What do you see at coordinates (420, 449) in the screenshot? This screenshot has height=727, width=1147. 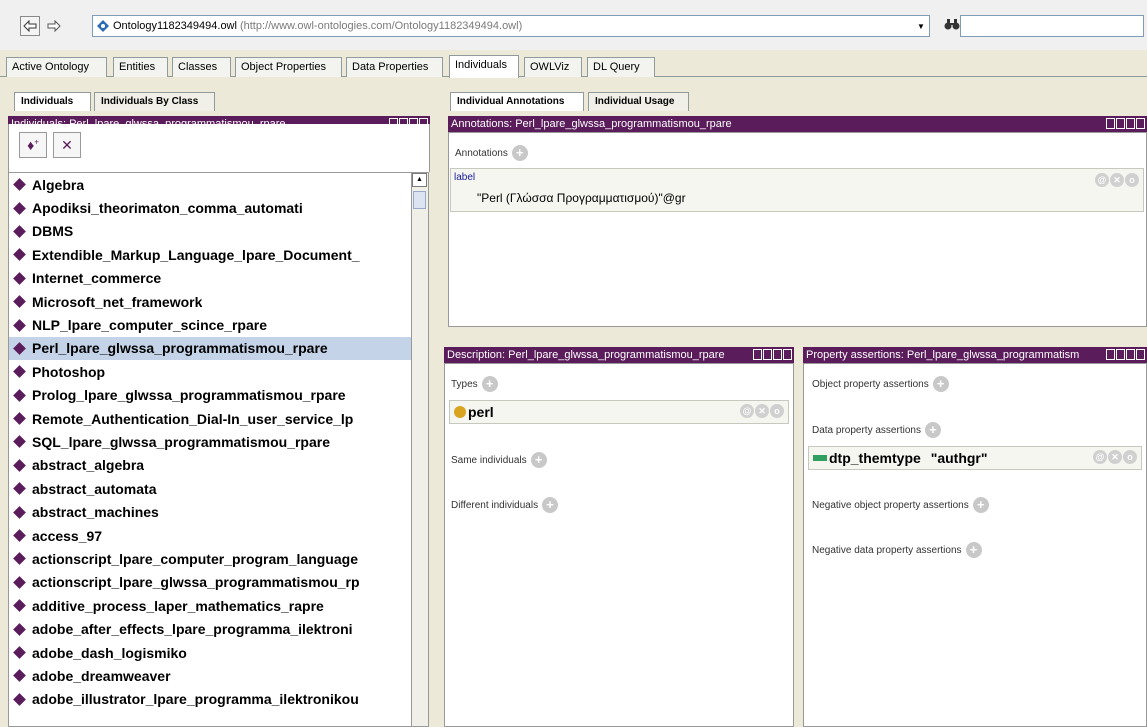 I see `list-scrollbar: ▲` at bounding box center [420, 449].